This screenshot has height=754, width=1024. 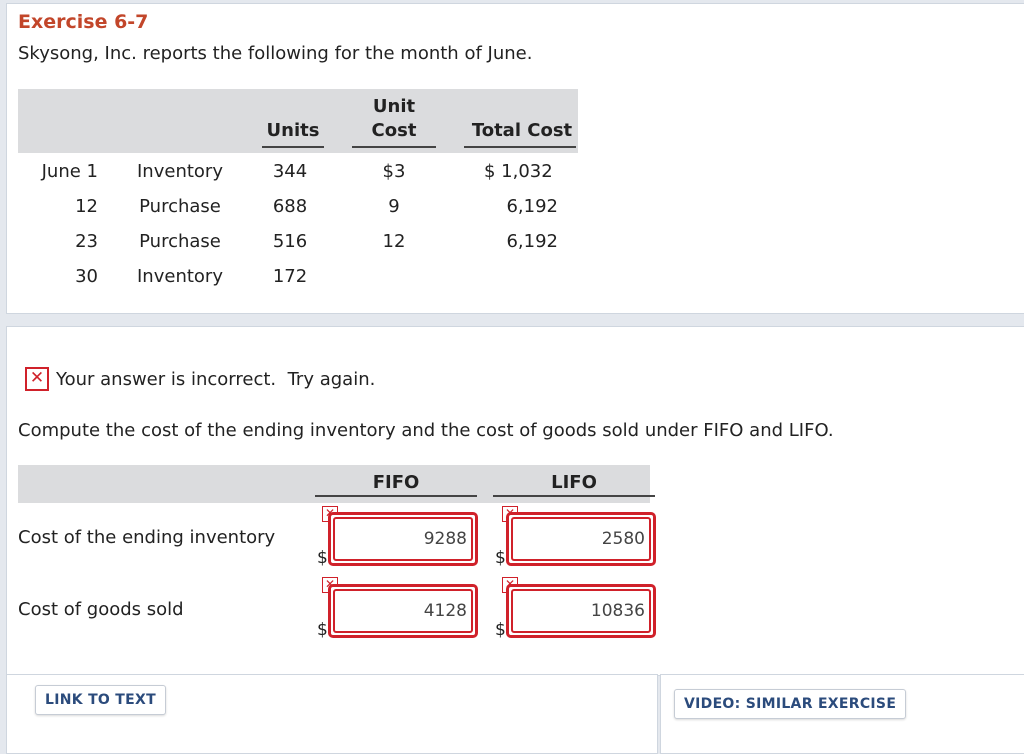 I want to click on total-cost-header: Total Cost, so click(x=522, y=130).